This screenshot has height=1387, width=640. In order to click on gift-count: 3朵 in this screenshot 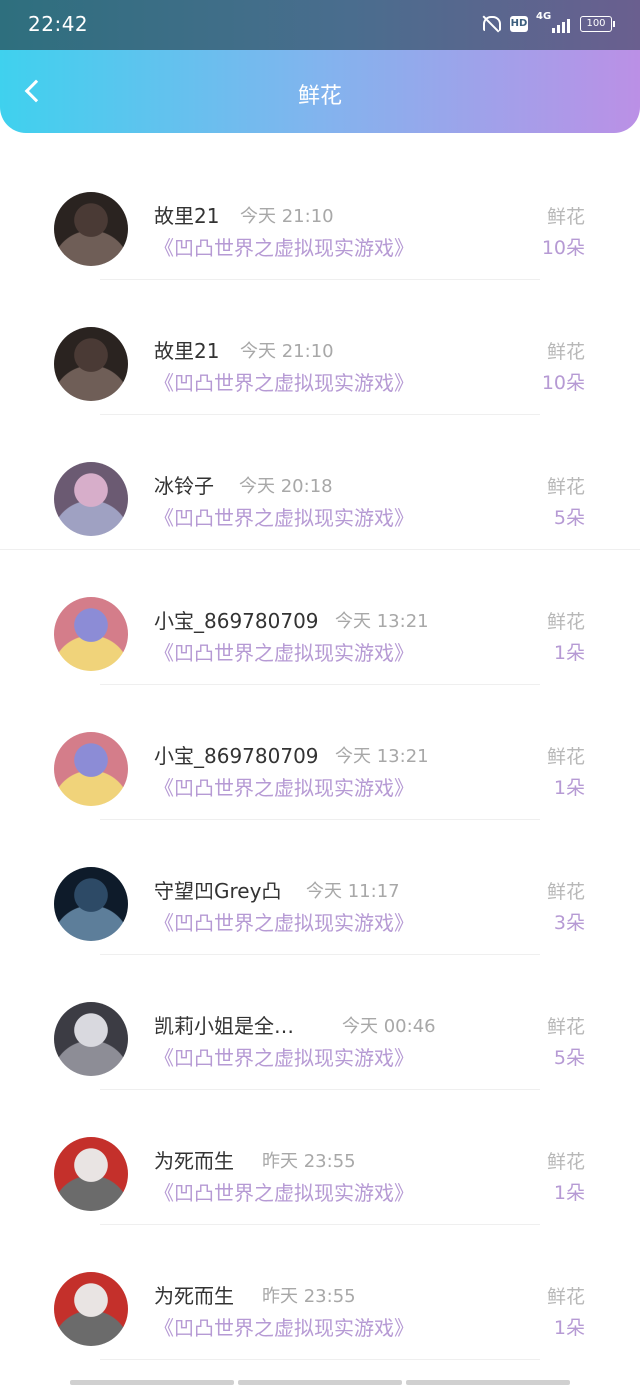, I will do `click(569, 923)`.